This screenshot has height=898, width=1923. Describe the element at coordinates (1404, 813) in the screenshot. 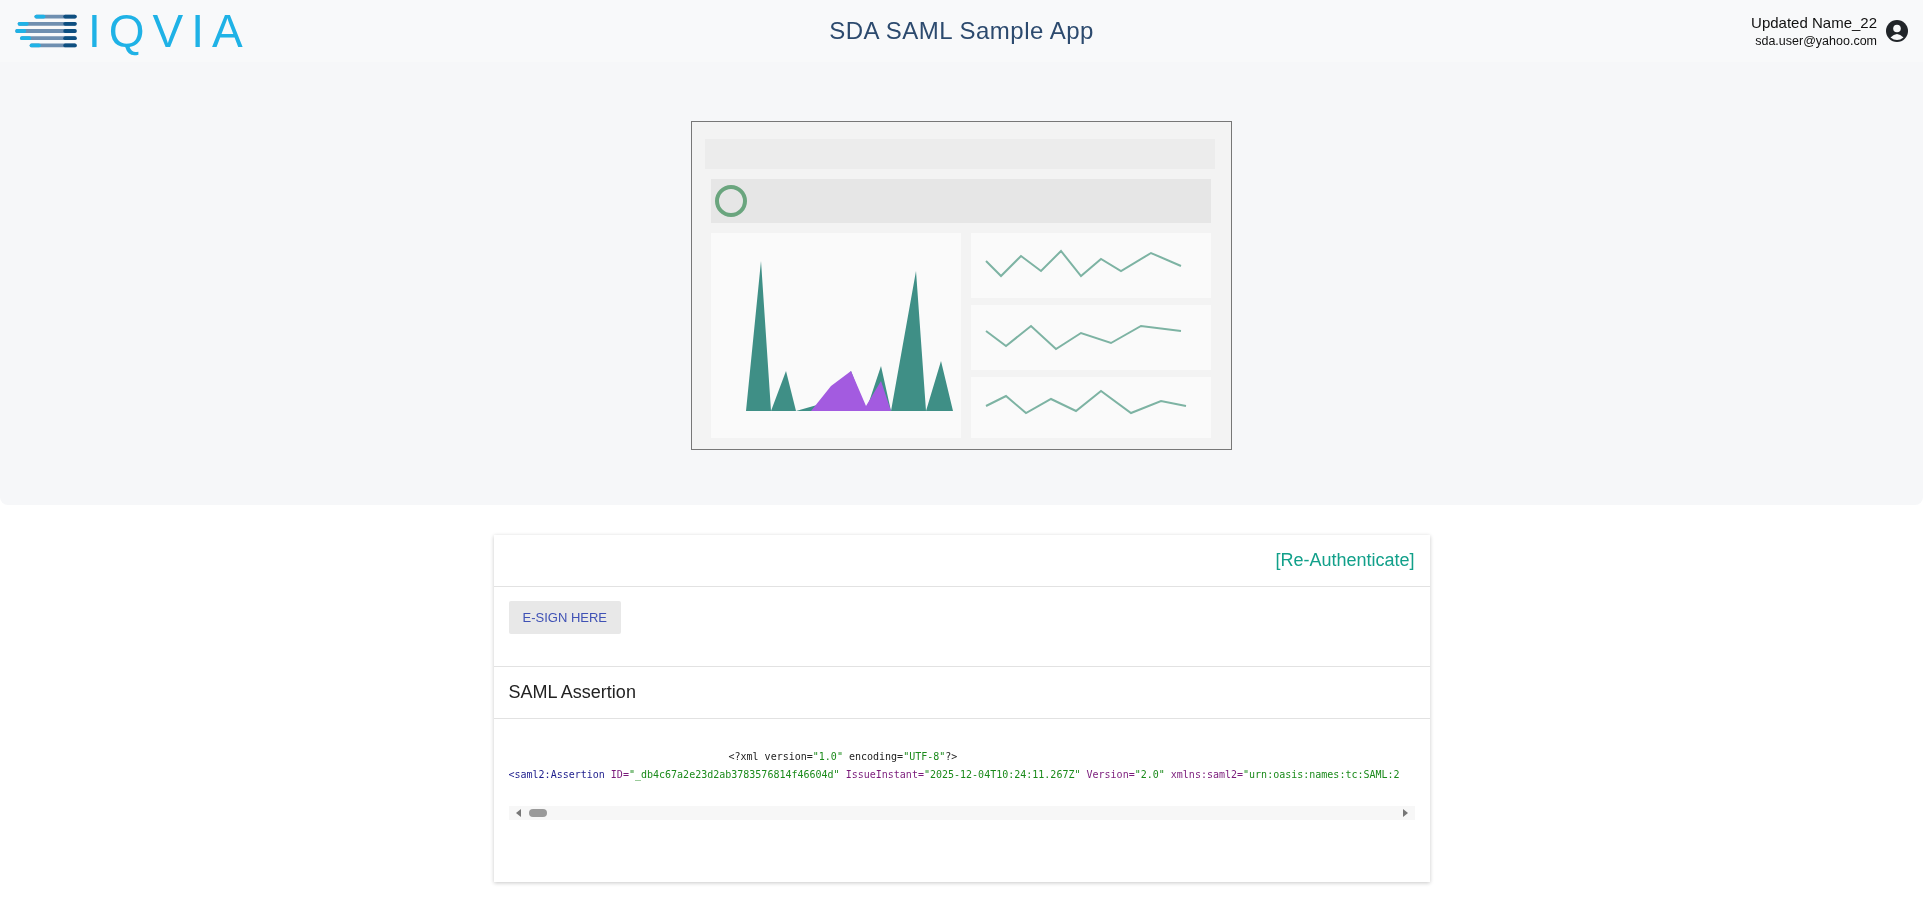

I see `scroll-right-icon` at that location.